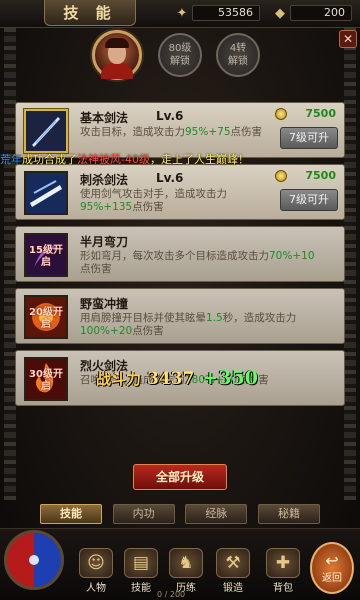 The image size is (360, 600). What do you see at coordinates (238, 55) in the screenshot?
I see `lock-slot-2: 4转 解锁` at bounding box center [238, 55].